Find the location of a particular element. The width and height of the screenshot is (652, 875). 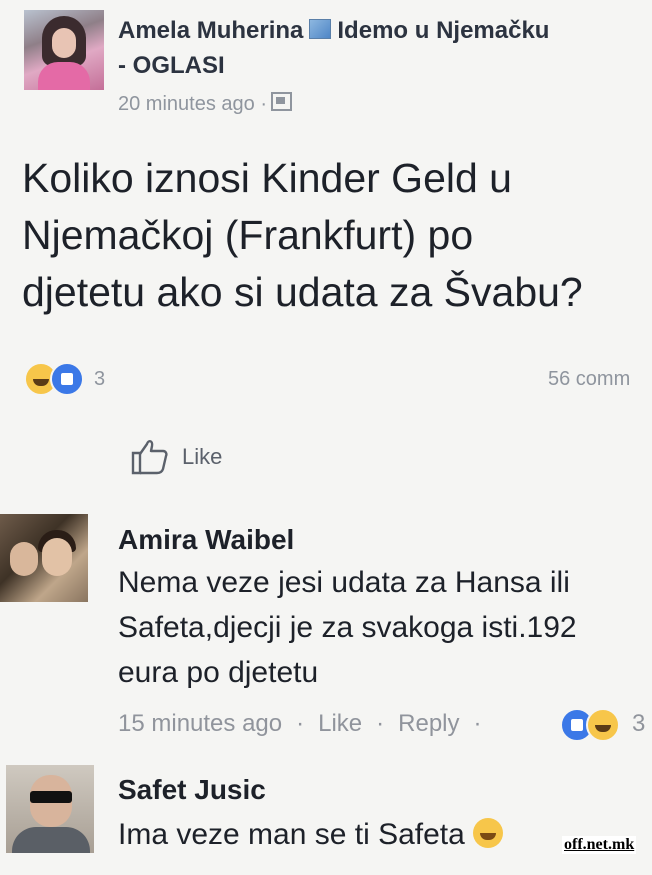

comment-count: 56 comm is located at coordinates (589, 379).